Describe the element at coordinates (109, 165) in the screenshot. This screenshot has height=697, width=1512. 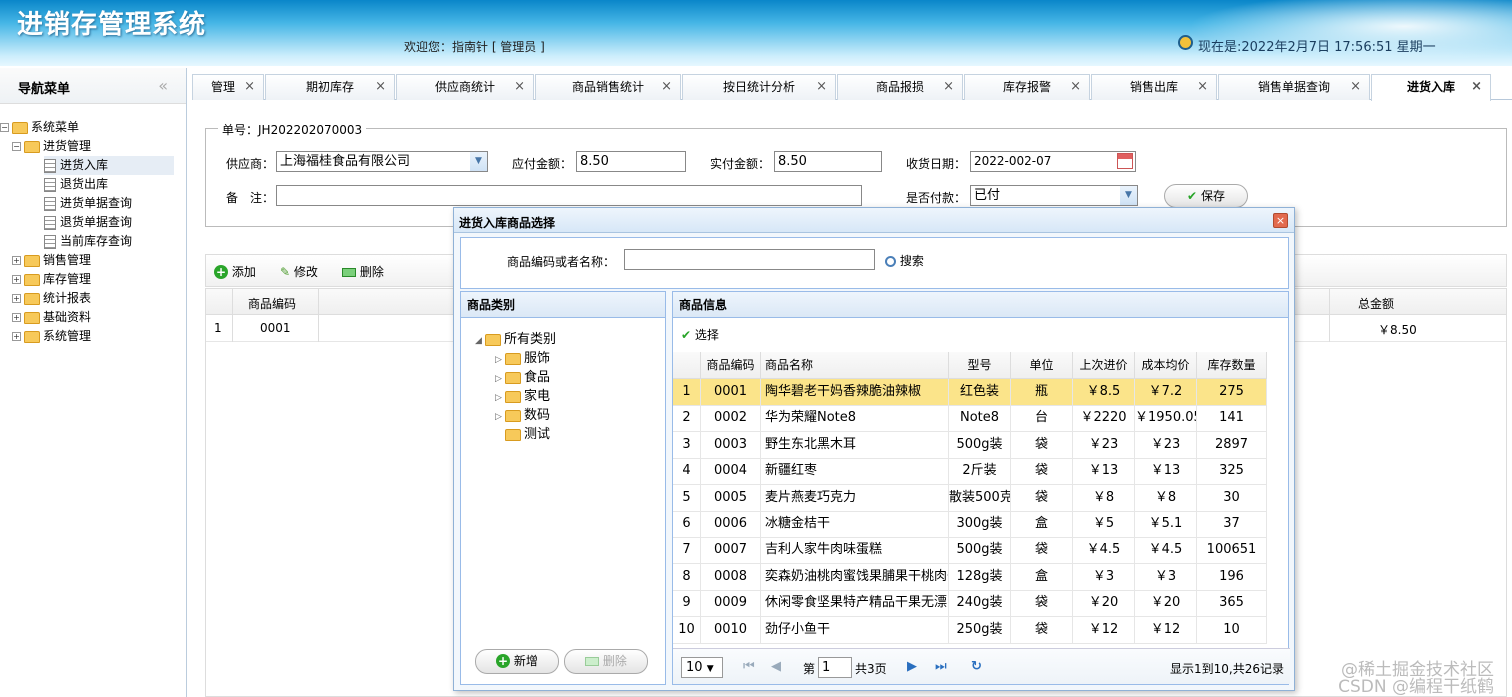
I see `nav-item-purchase-in: 进货入库` at that location.